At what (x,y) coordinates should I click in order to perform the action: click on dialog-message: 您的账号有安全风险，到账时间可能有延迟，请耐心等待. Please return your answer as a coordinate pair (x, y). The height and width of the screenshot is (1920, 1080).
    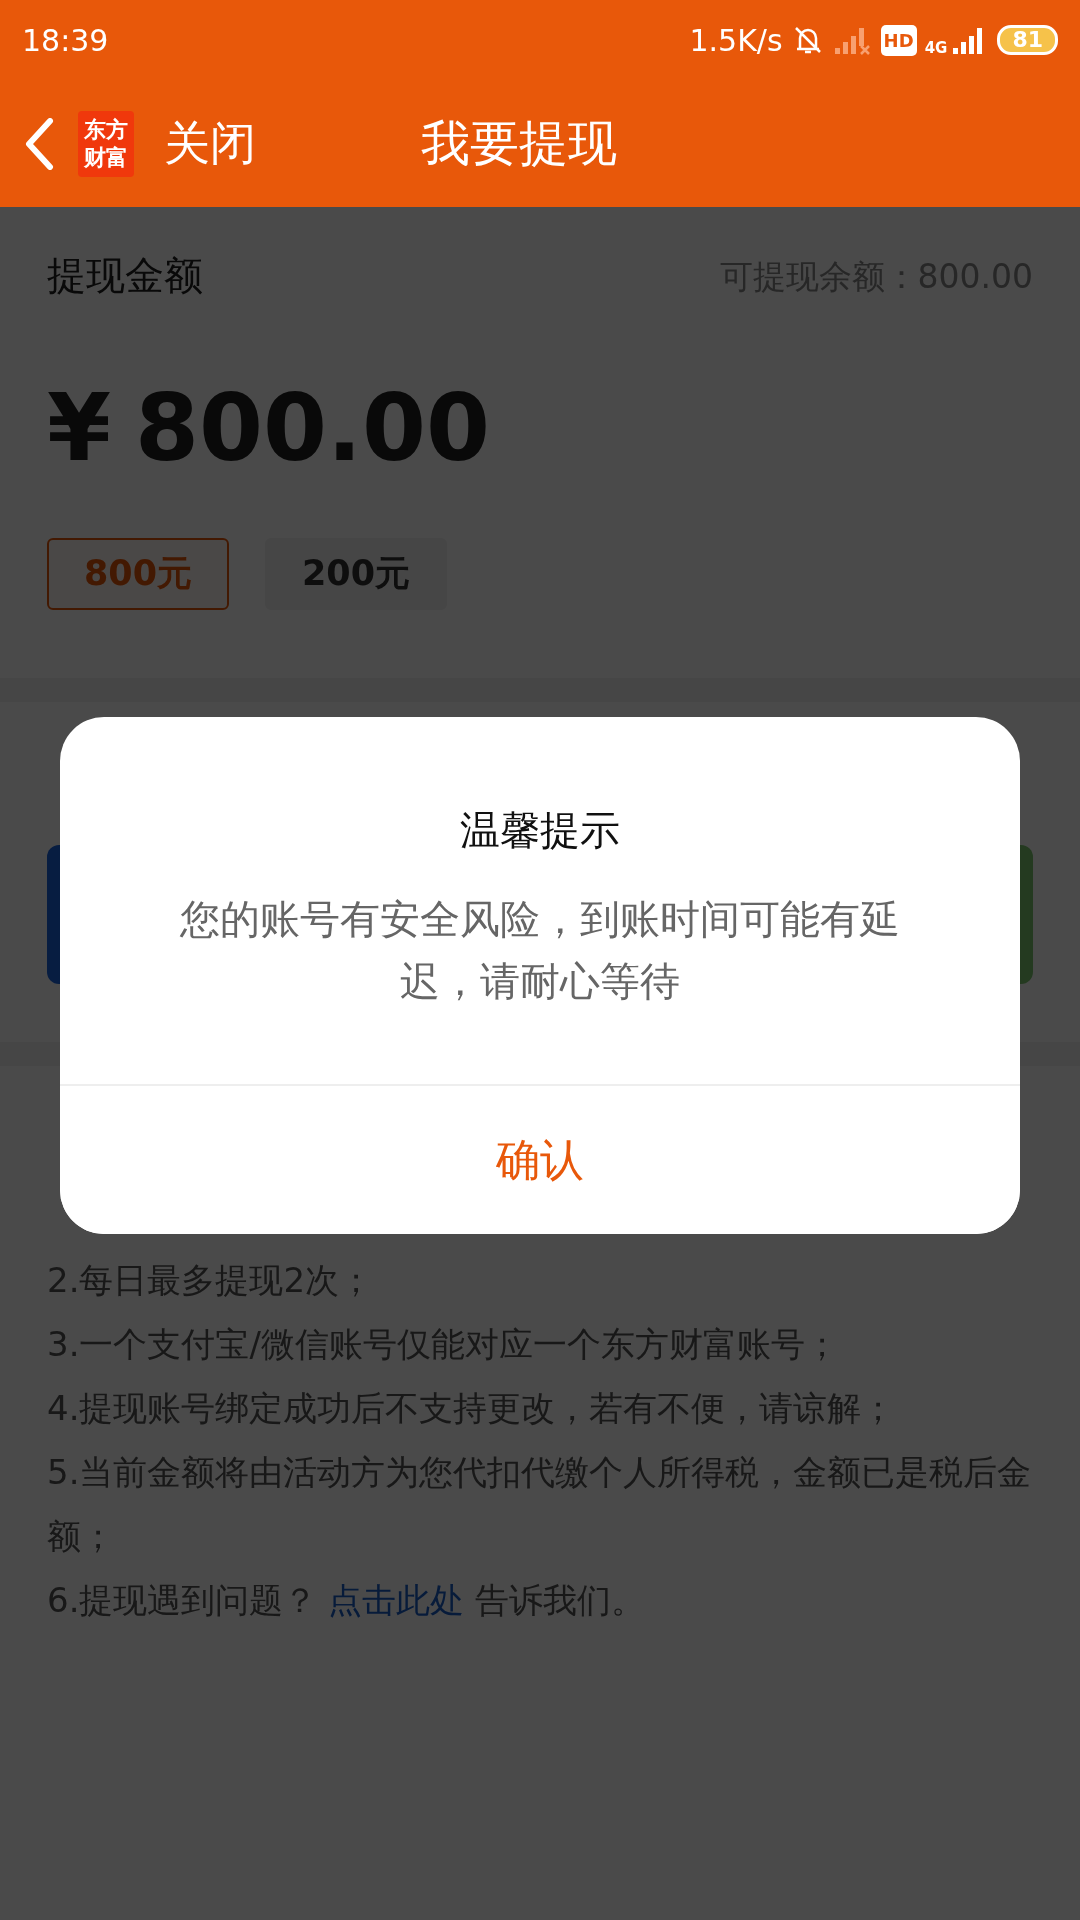
    Looking at the image, I should click on (540, 950).